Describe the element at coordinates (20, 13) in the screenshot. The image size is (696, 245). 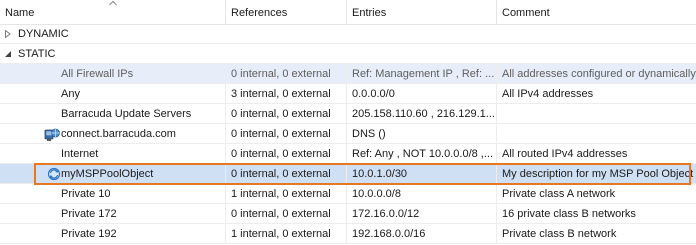
I see `column-header-name-label: Name` at that location.